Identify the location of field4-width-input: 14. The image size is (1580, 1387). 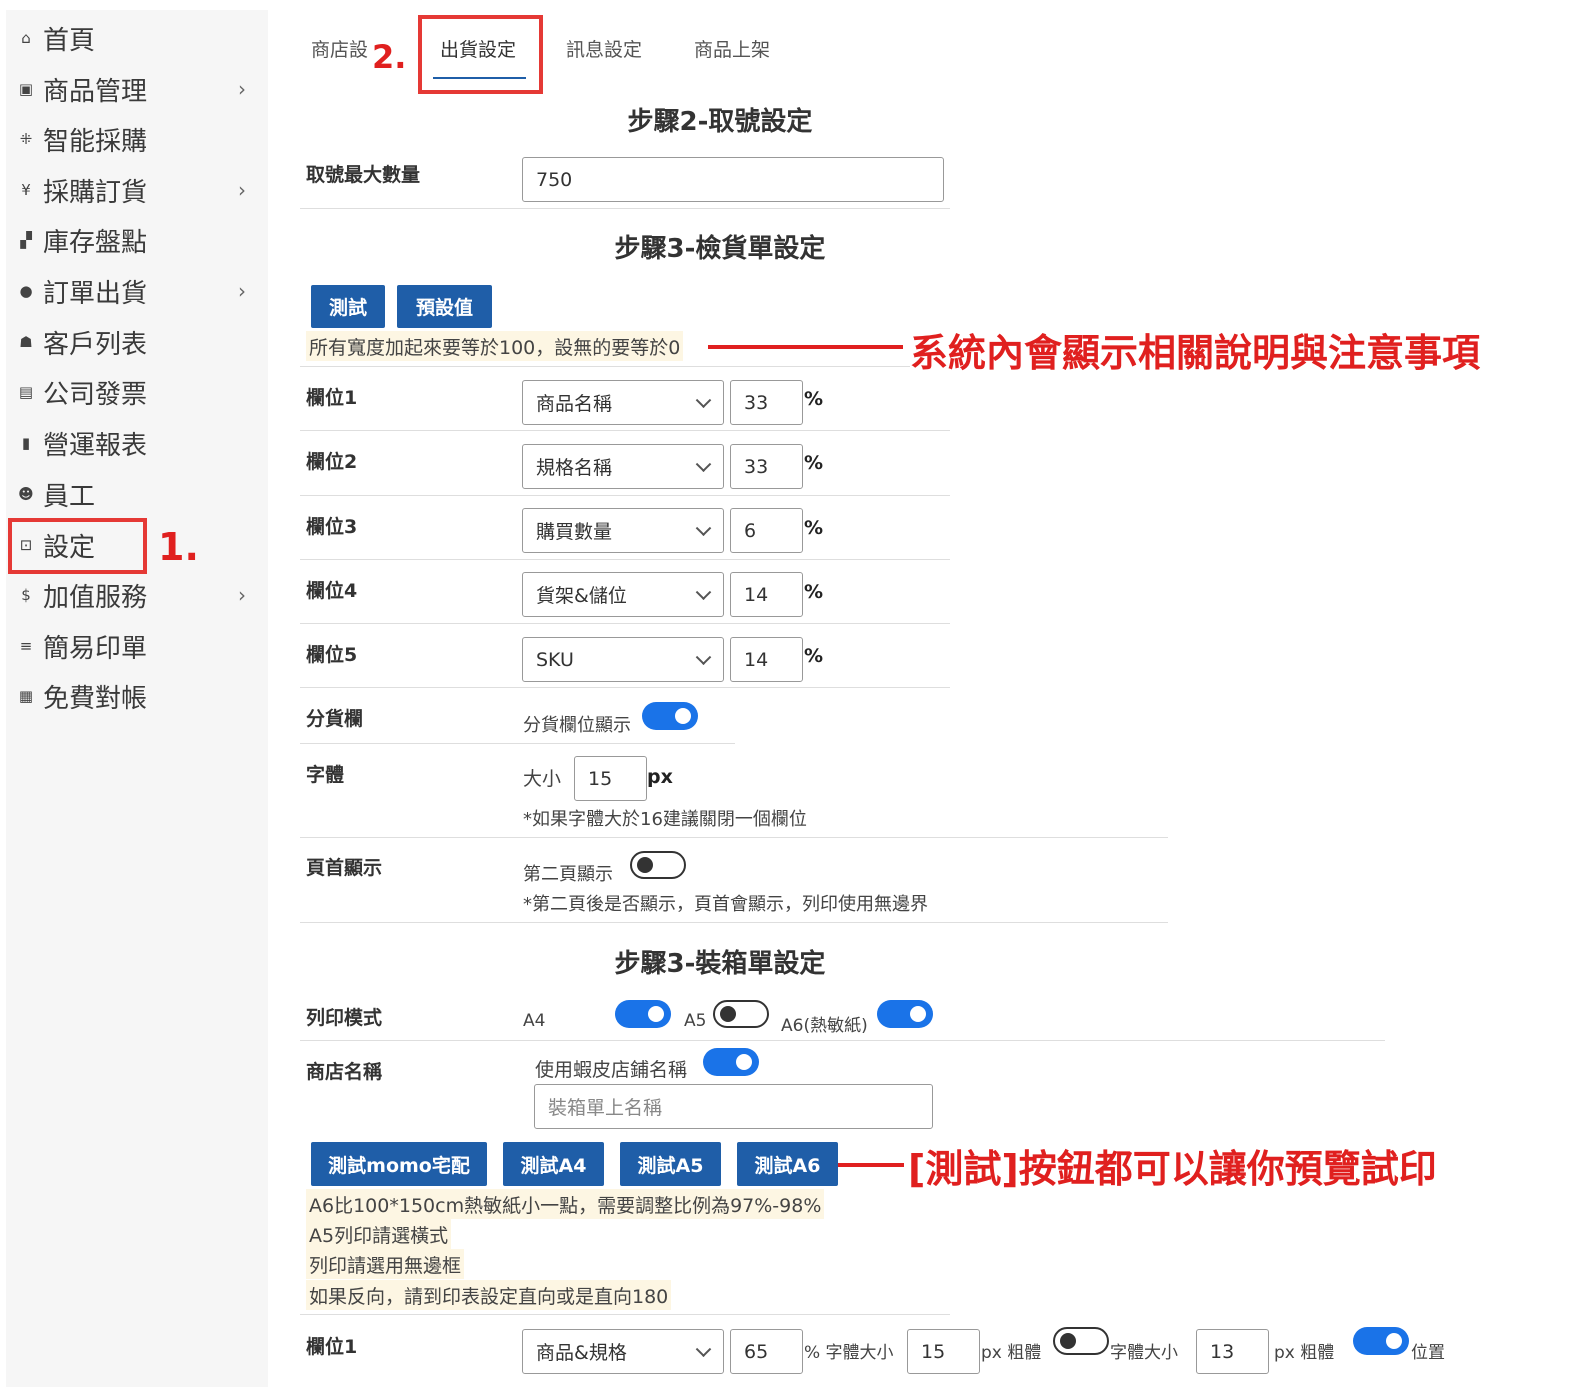
(766, 594).